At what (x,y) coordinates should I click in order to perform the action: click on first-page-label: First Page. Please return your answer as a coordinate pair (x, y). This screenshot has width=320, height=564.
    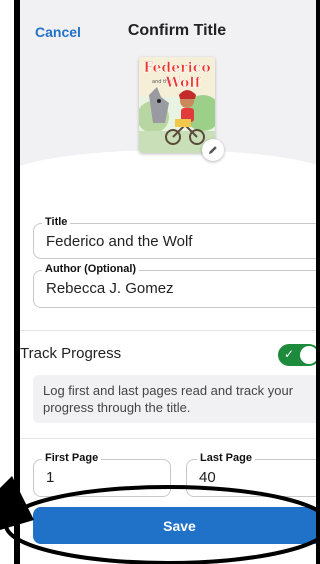
    Looking at the image, I should click on (72, 458).